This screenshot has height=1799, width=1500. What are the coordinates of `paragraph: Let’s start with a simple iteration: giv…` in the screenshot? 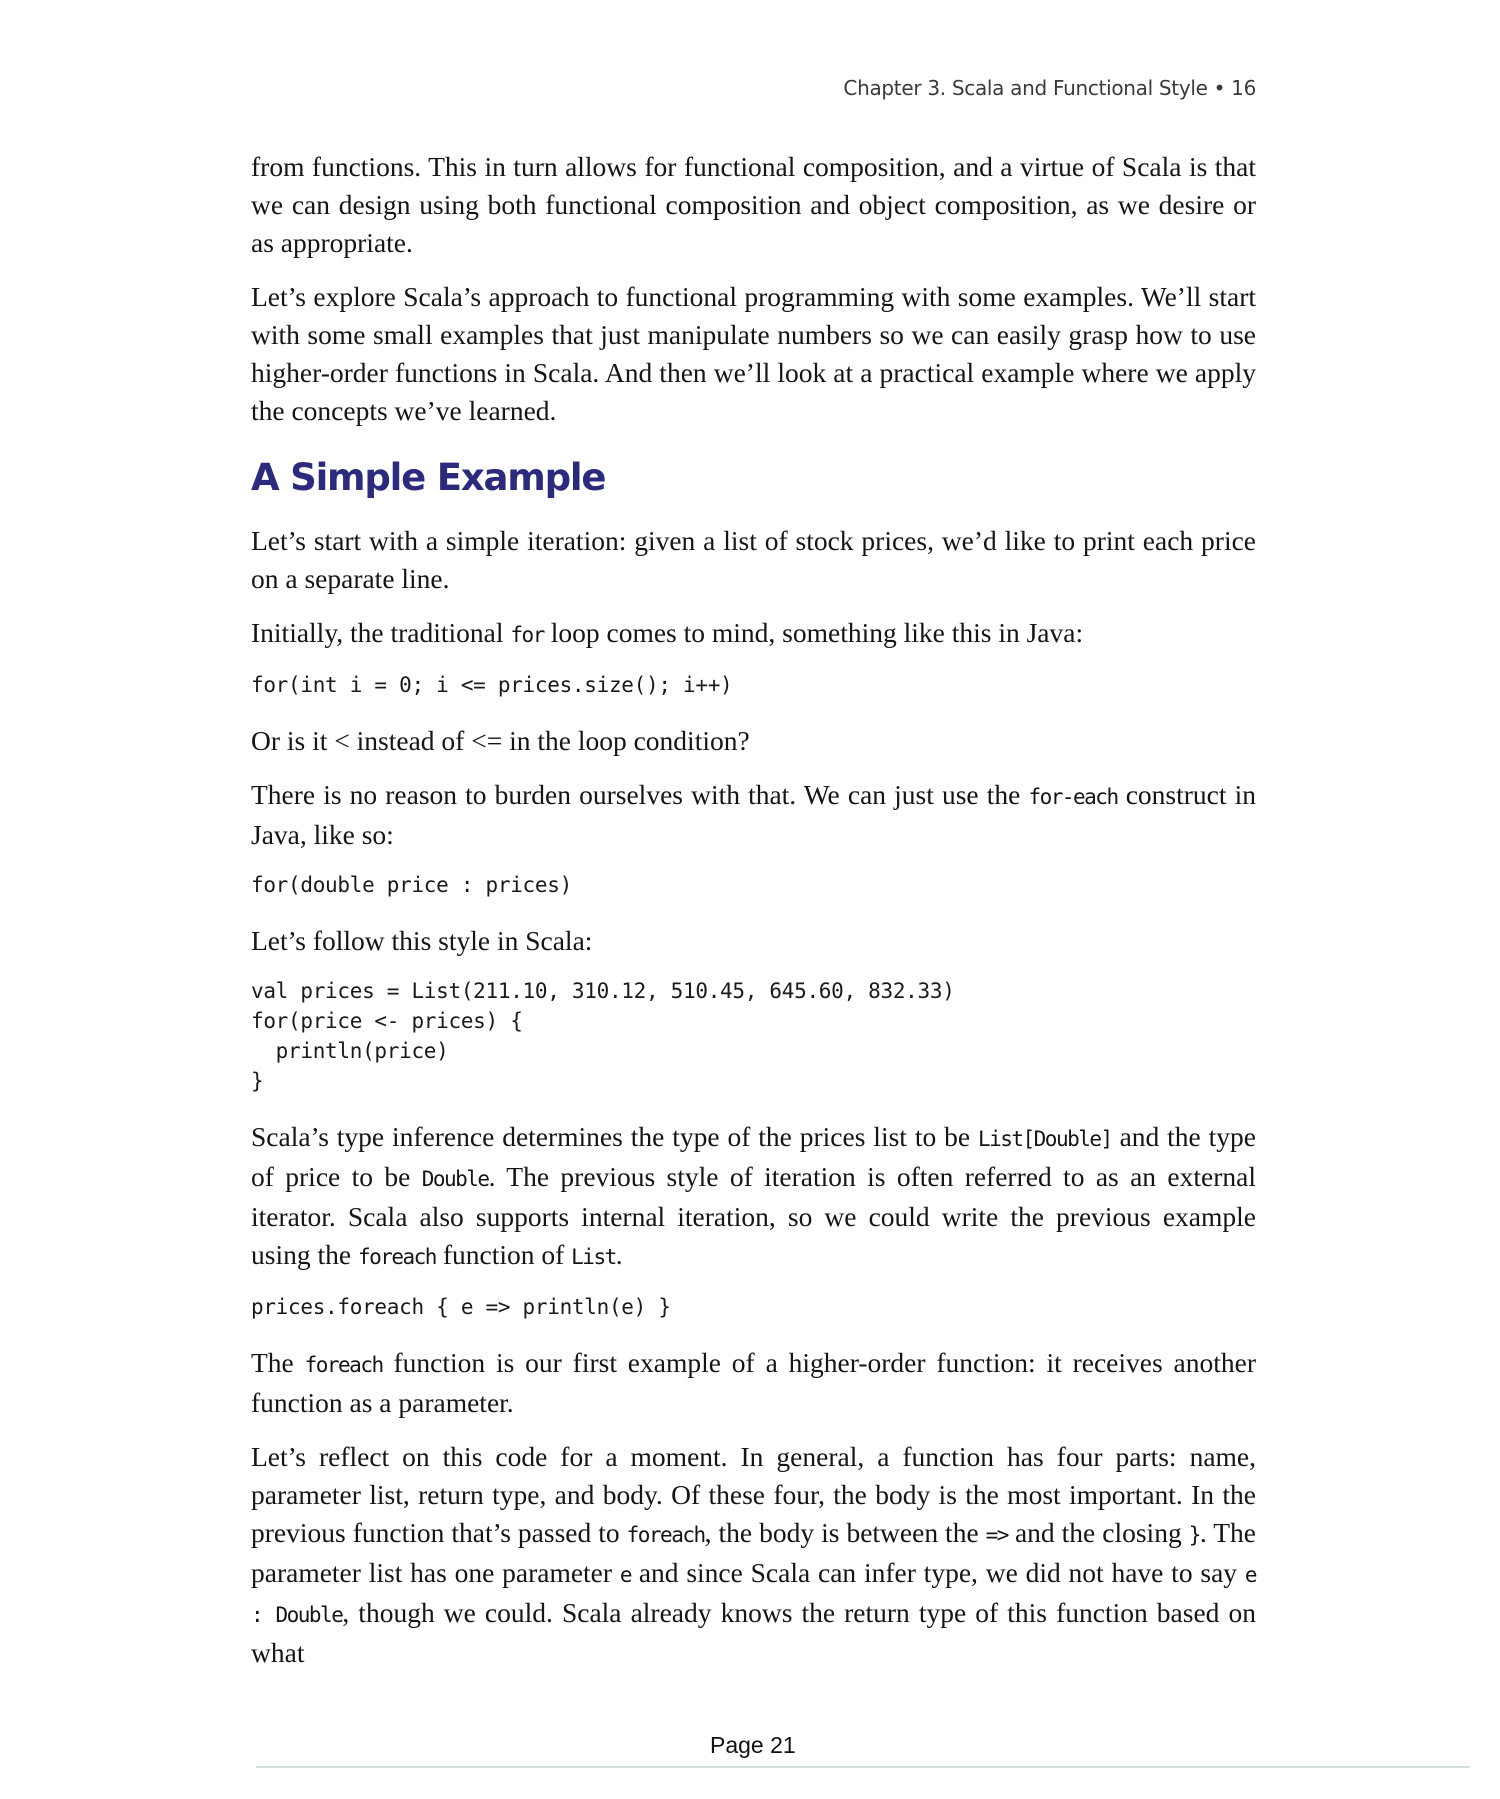 It's located at (753, 559).